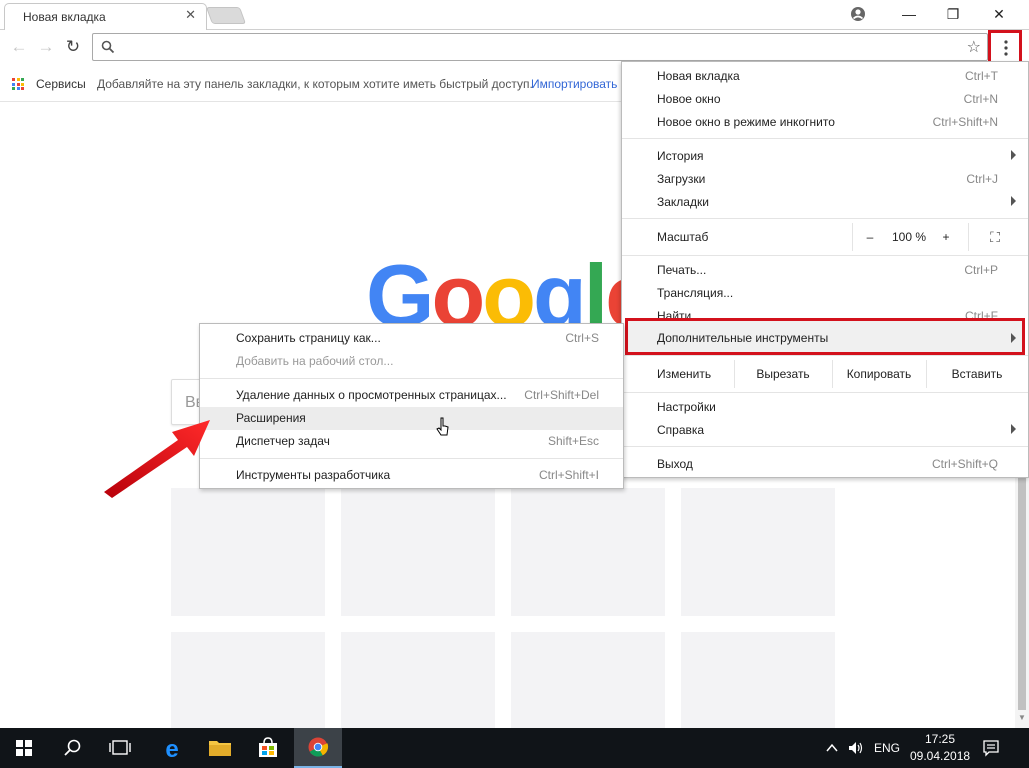 The image size is (1029, 768). What do you see at coordinates (783, 374) in the screenshot?
I see `cut-button: Вырезать` at bounding box center [783, 374].